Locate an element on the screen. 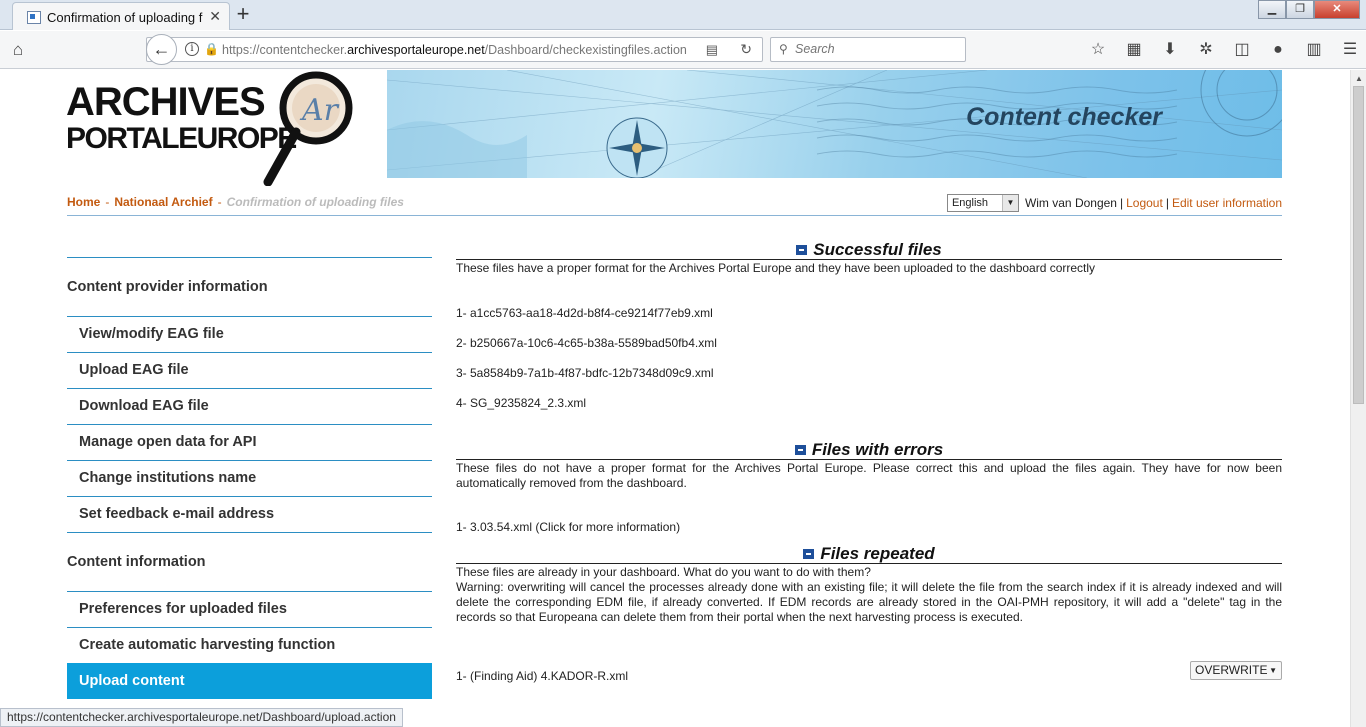 The height and width of the screenshot is (727, 1366). overwrite-select: OVERWRITE ▼ is located at coordinates (1236, 670).